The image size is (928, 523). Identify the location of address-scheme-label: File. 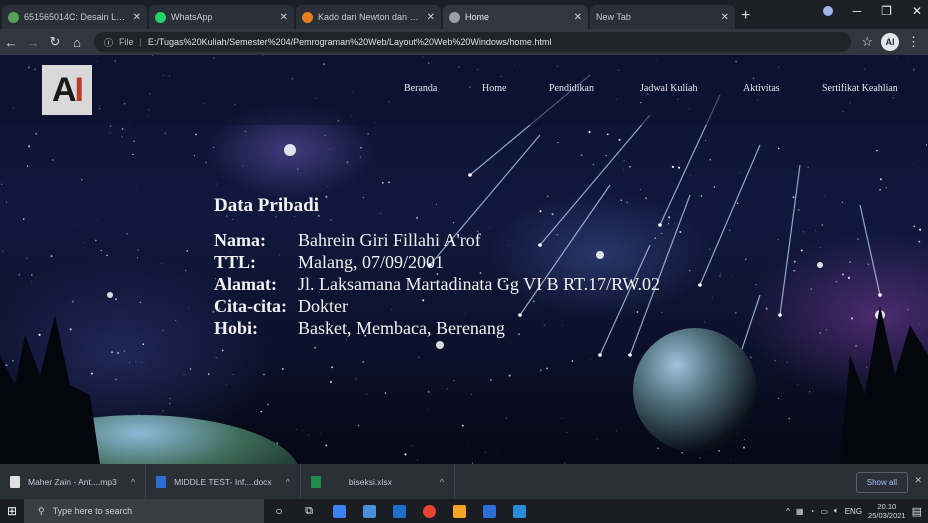
(126, 42).